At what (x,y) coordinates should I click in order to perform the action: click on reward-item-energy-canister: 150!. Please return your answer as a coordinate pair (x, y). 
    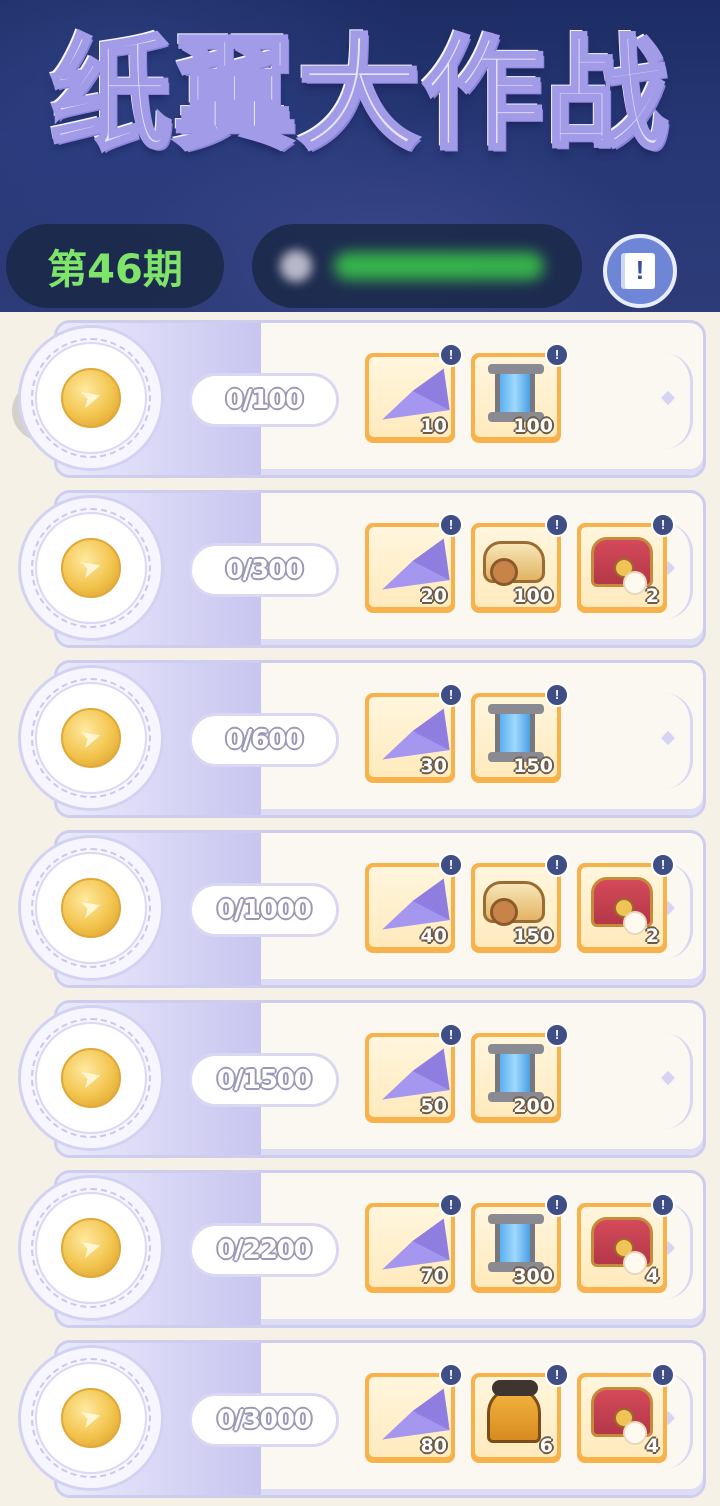
    Looking at the image, I should click on (520, 733).